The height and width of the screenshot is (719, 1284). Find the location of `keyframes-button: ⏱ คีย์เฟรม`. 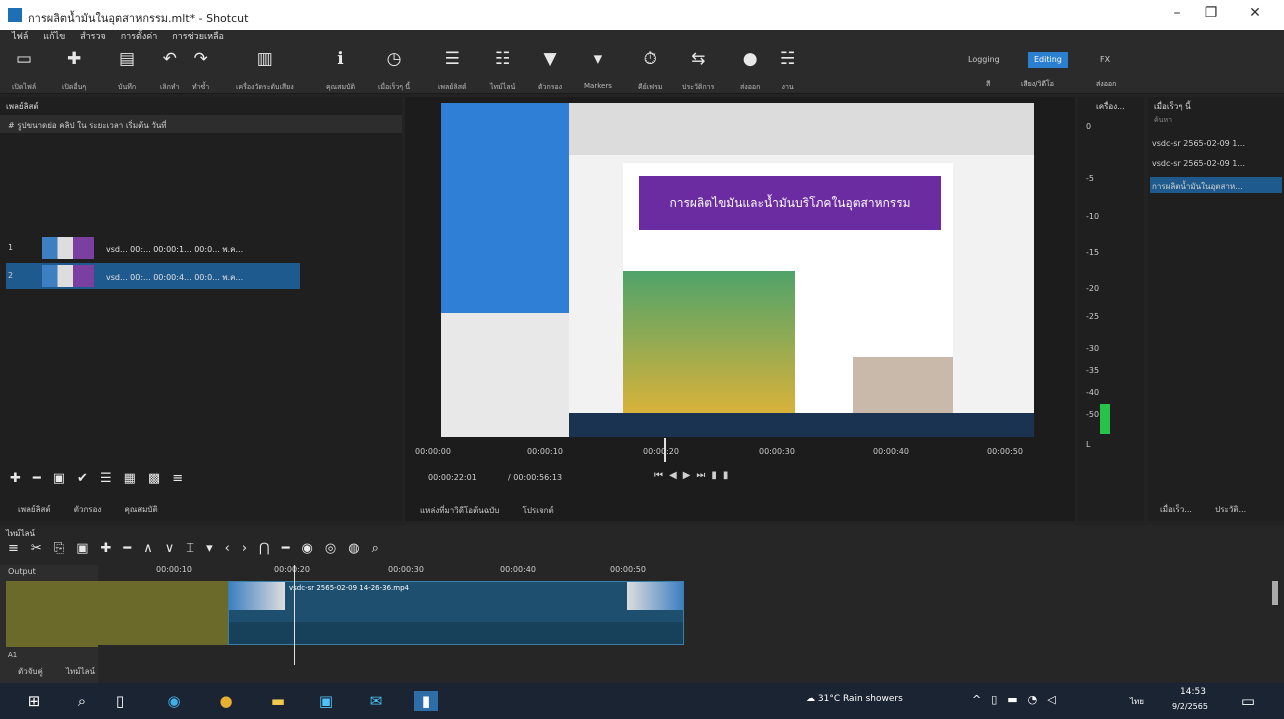

keyframes-button: ⏱ คีย์เฟรม is located at coordinates (650, 70).